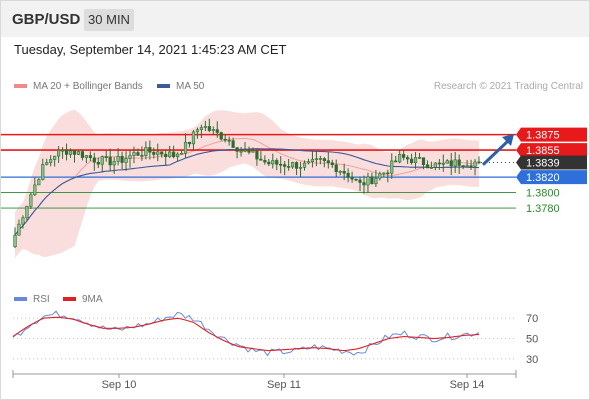 The image size is (590, 400). Describe the element at coordinates (543, 151) in the screenshot. I see `price-label-resistance-1: 1.3855` at that location.